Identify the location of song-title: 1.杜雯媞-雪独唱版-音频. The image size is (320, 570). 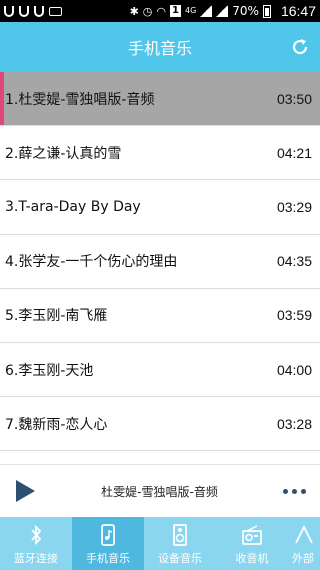
(80, 99).